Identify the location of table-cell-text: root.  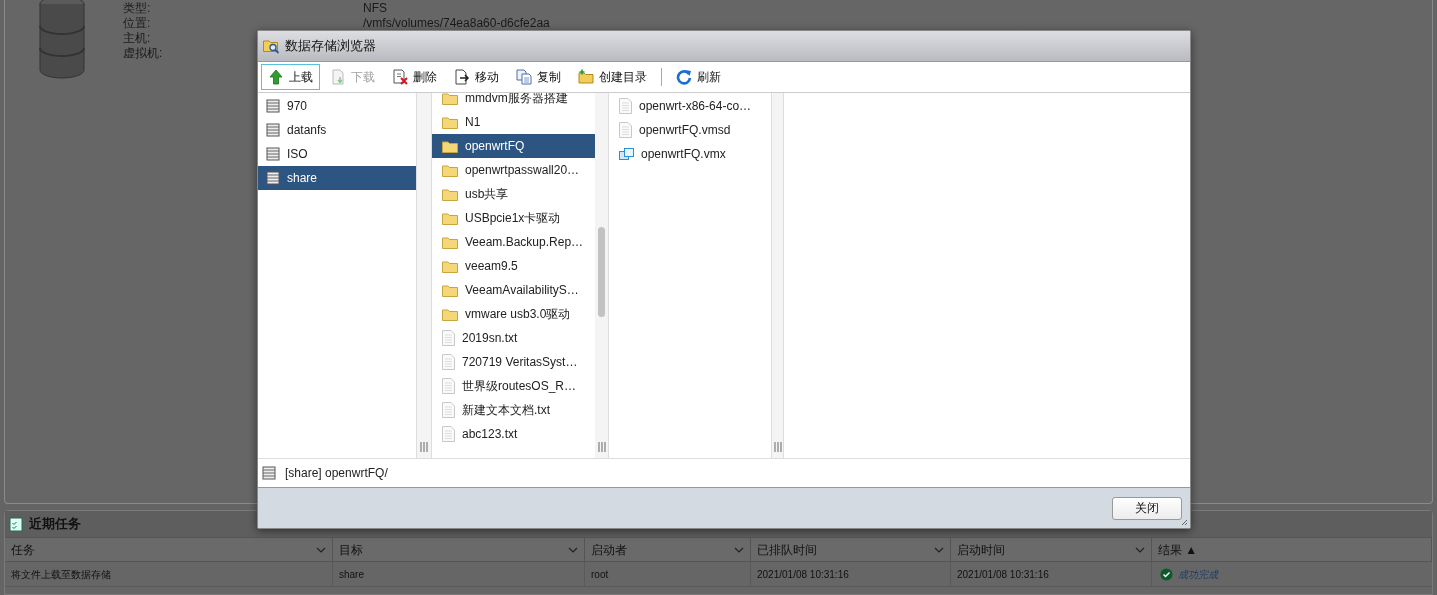
(600, 574).